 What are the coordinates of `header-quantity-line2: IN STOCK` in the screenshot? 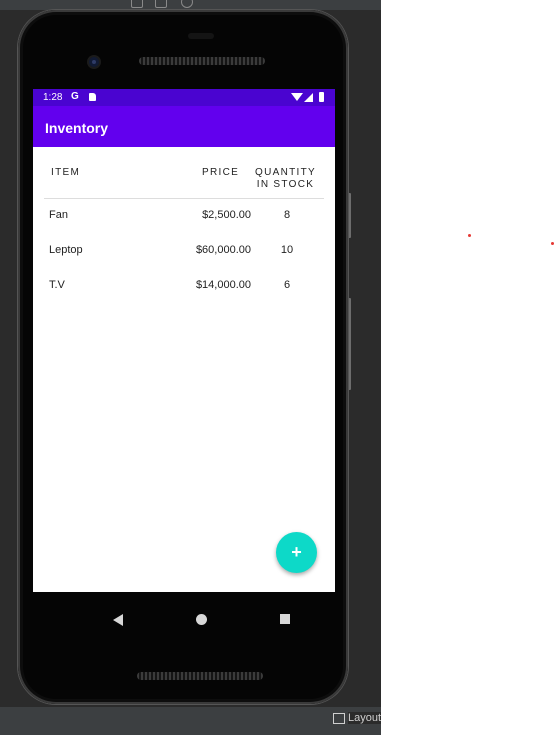 It's located at (285, 184).